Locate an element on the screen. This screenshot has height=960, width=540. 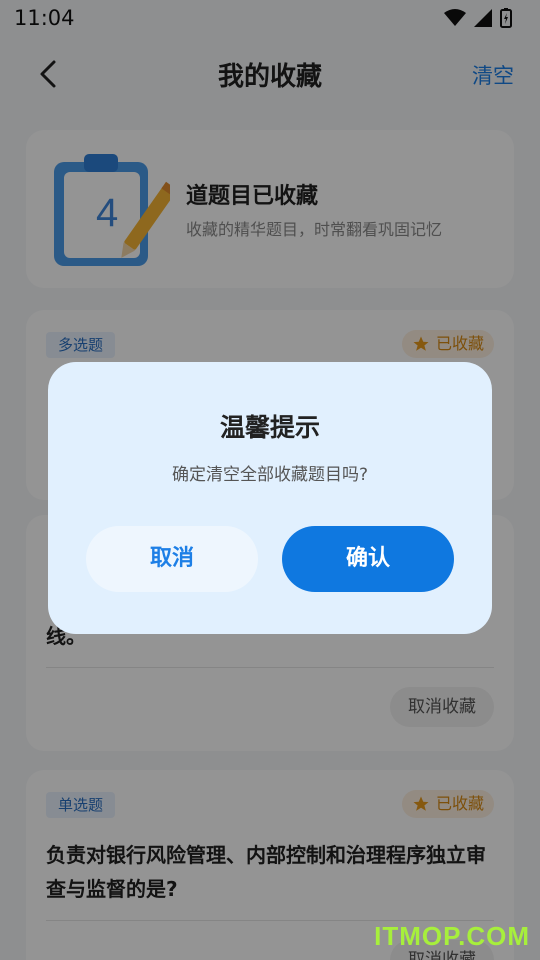
cancel-button: 取消 is located at coordinates (172, 559).